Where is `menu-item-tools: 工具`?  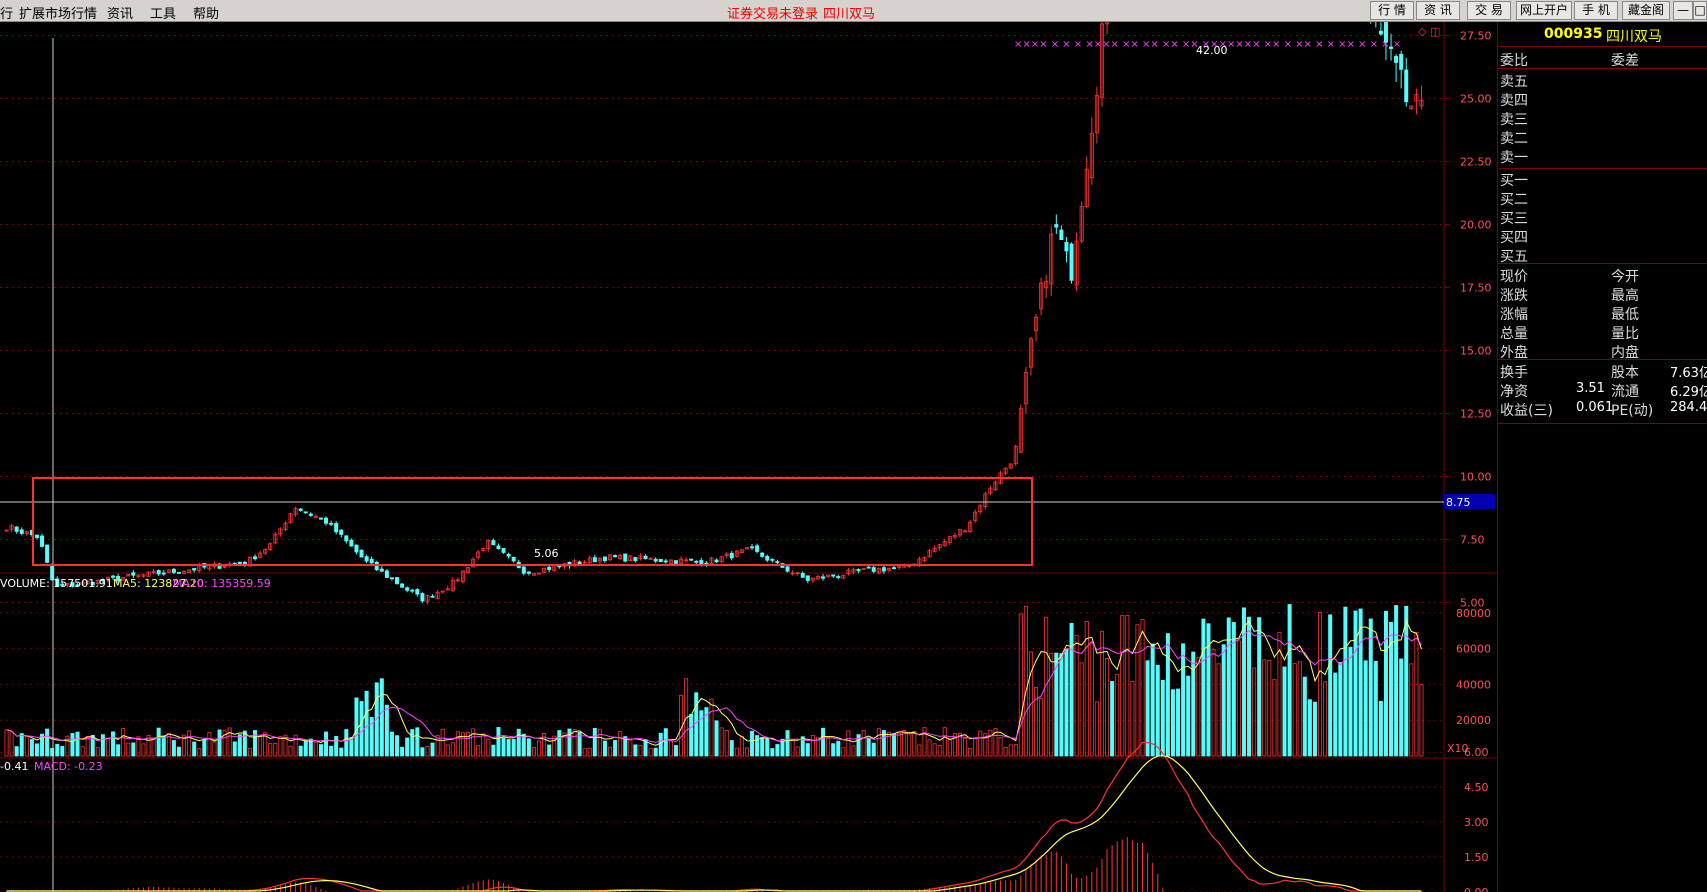
menu-item-tools: 工具 is located at coordinates (163, 12).